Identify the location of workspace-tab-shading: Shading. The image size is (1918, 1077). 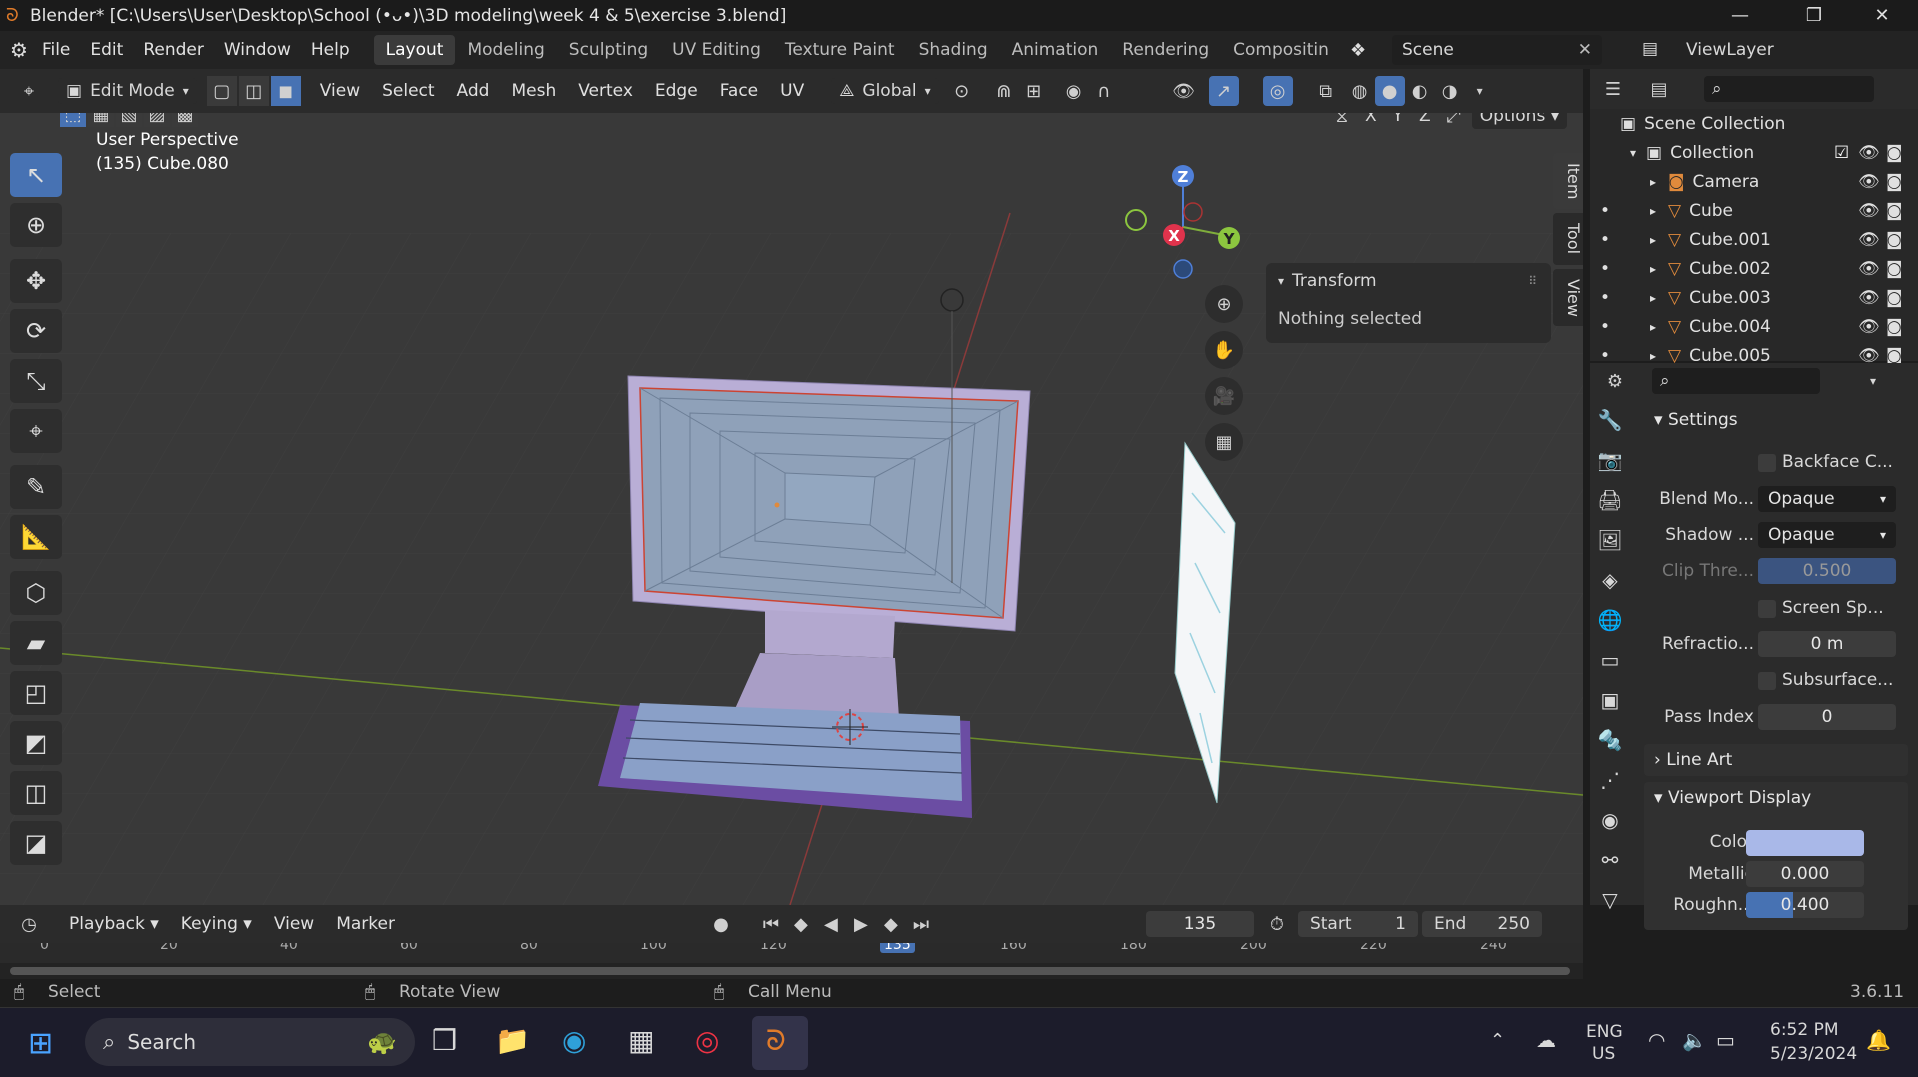
(953, 50).